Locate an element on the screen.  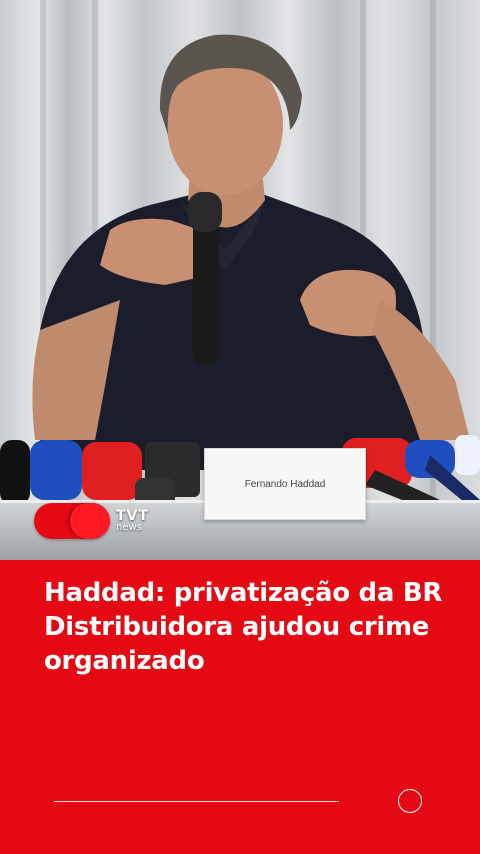
logo-main: TVT is located at coordinates (132, 516).